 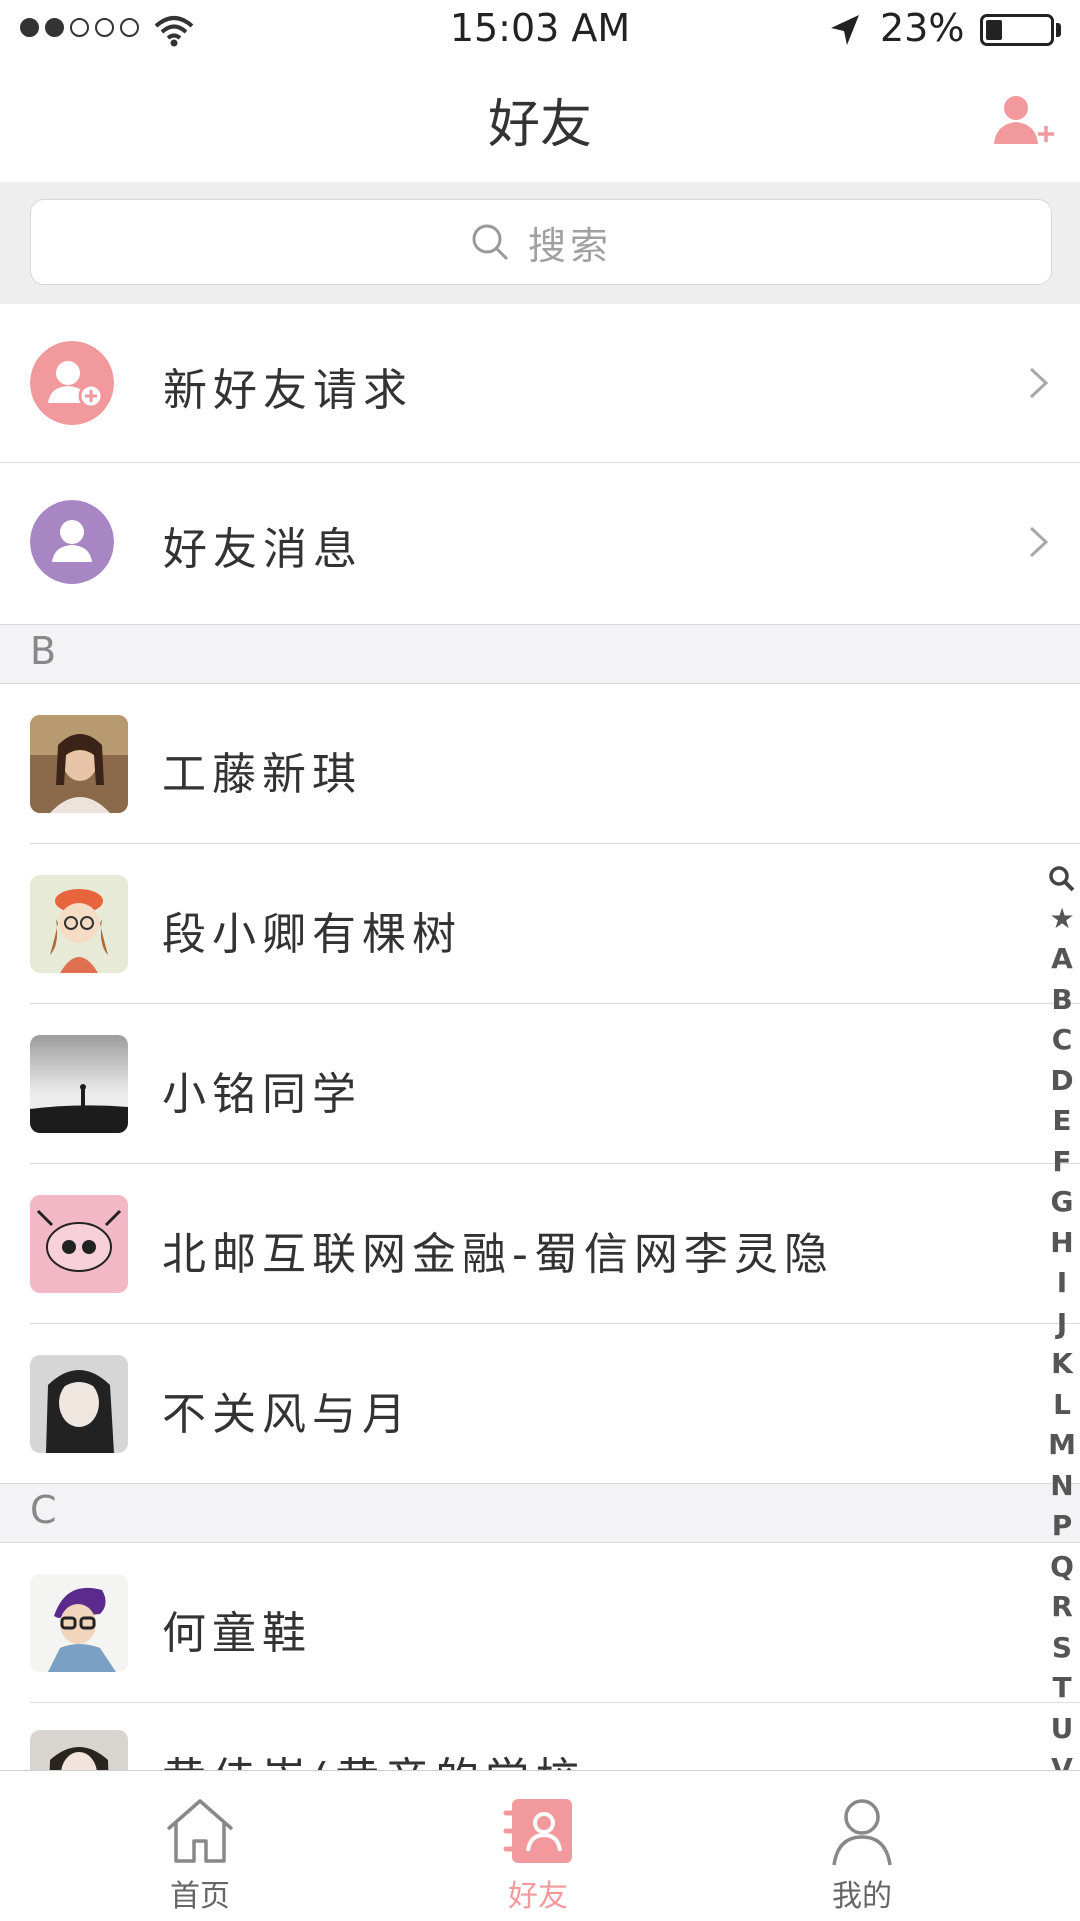 I want to click on index-search-icon, so click(x=1062, y=878).